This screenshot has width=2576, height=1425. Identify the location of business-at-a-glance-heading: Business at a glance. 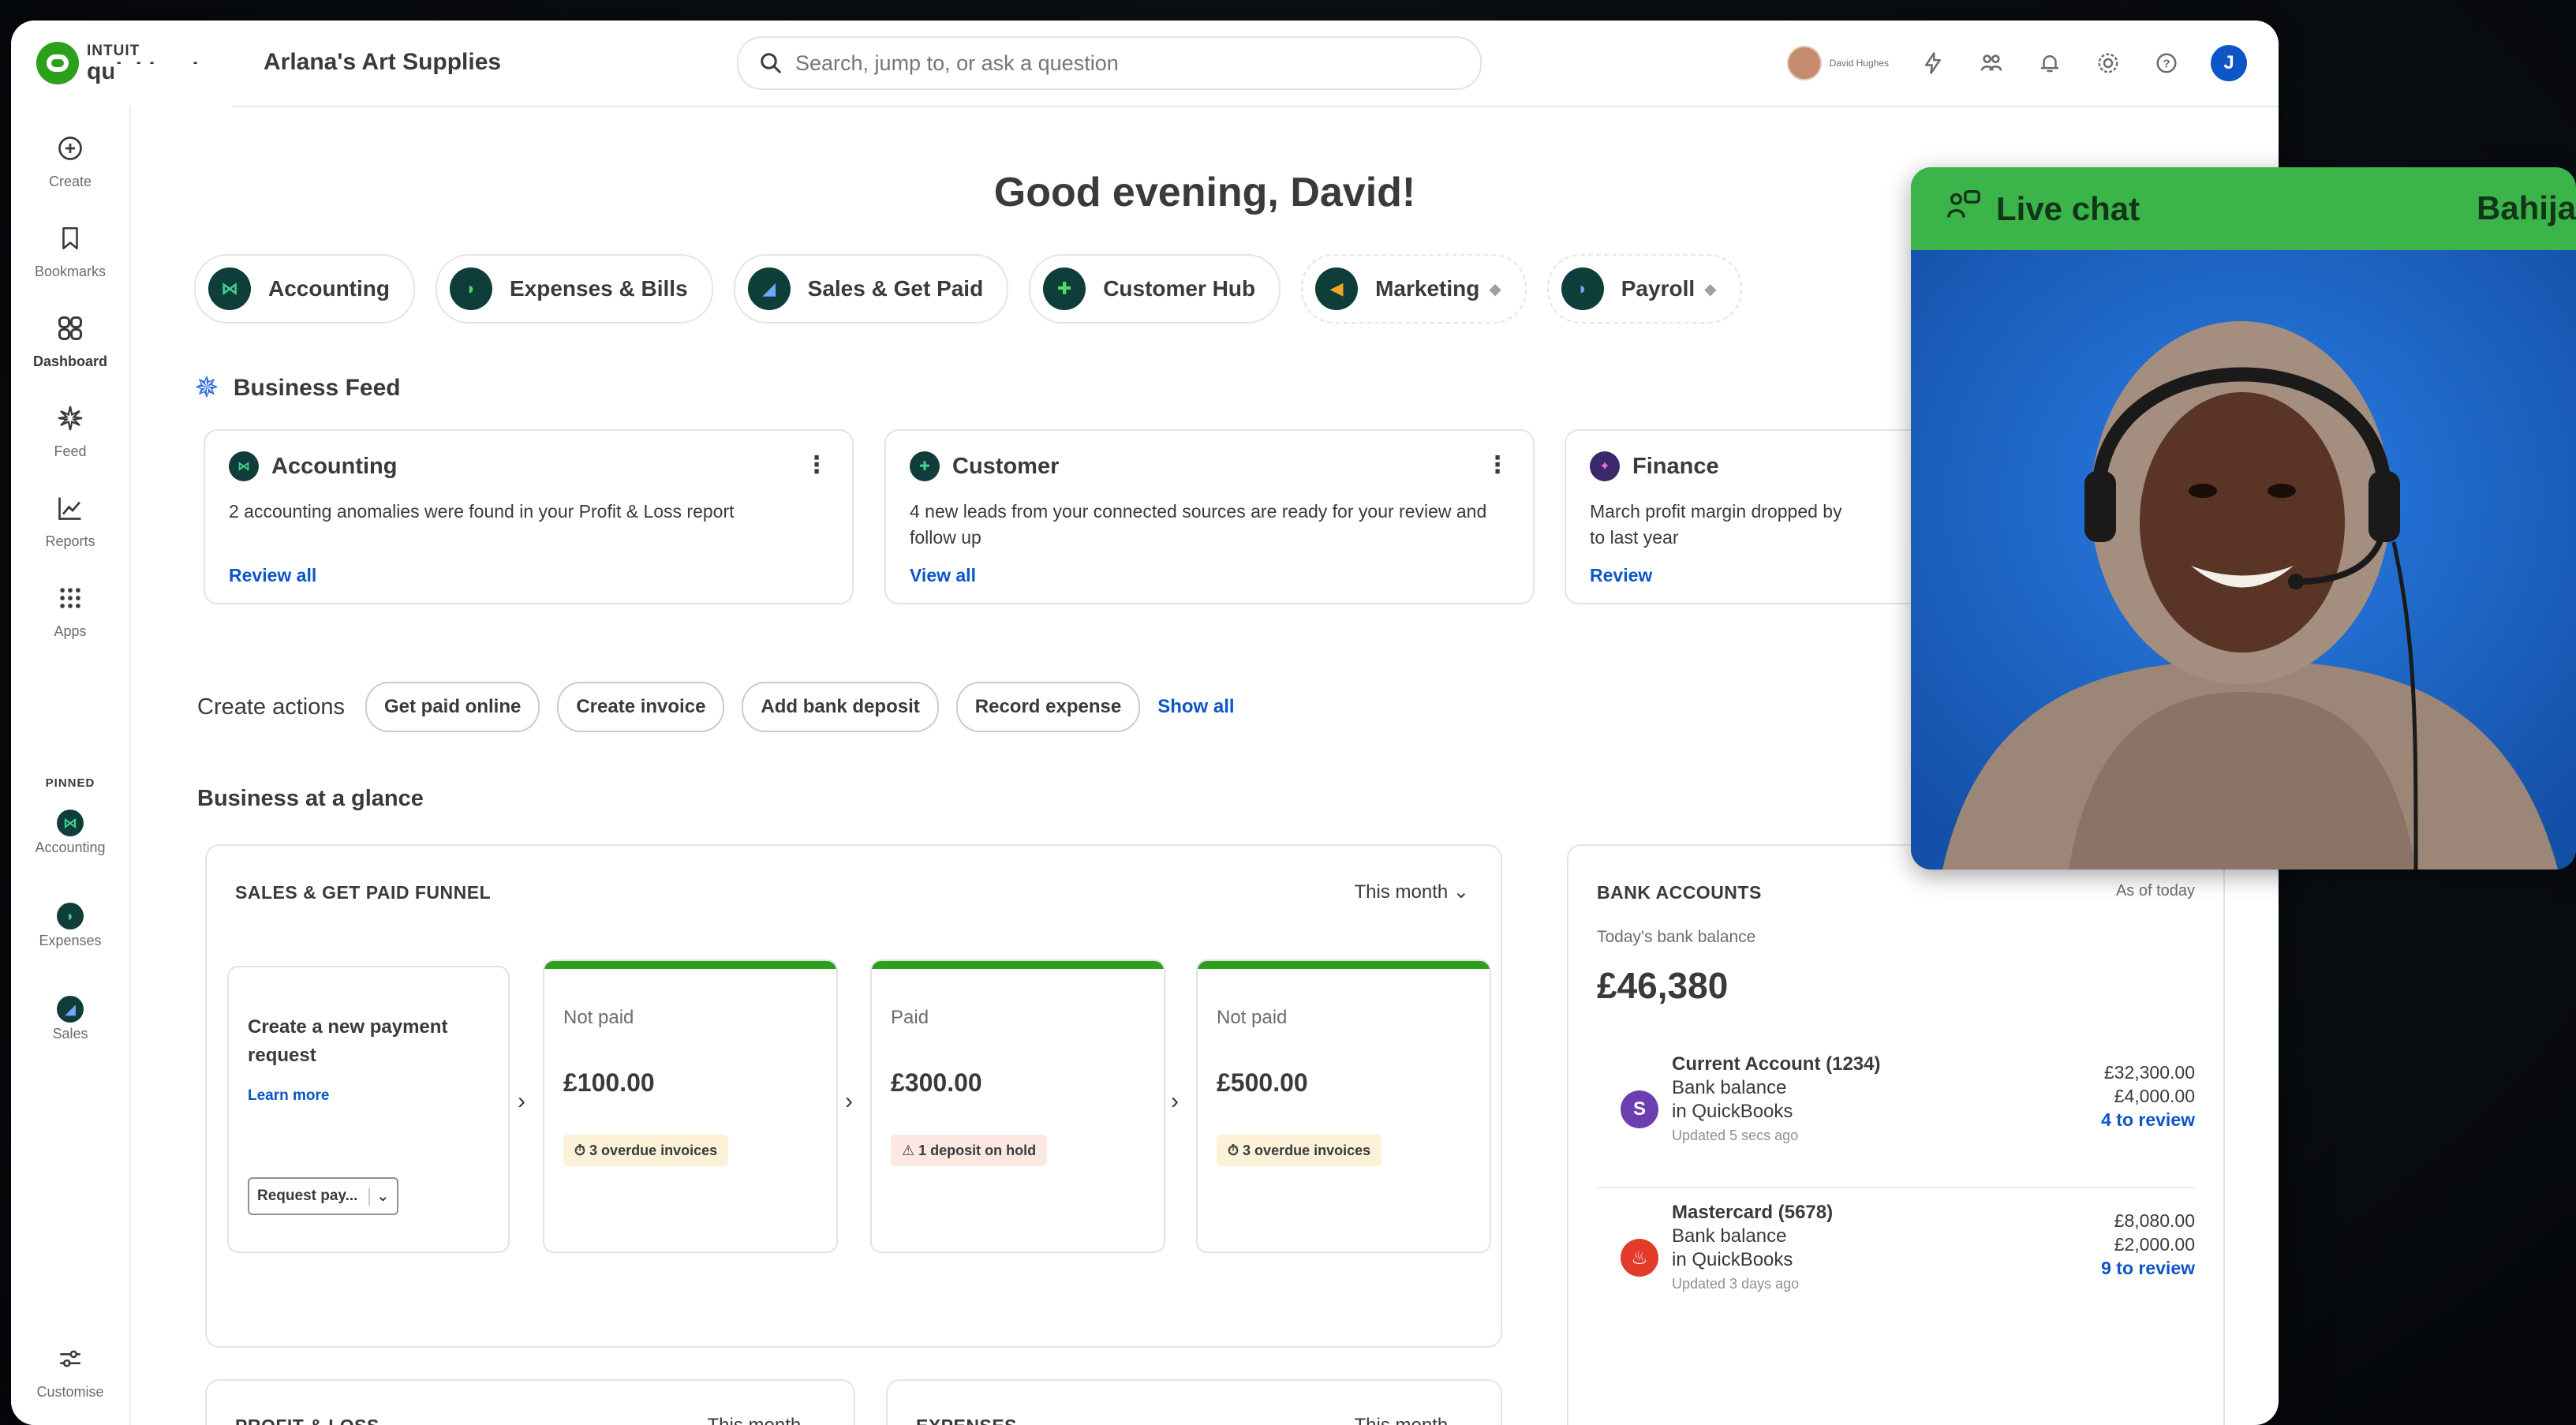
(310, 798).